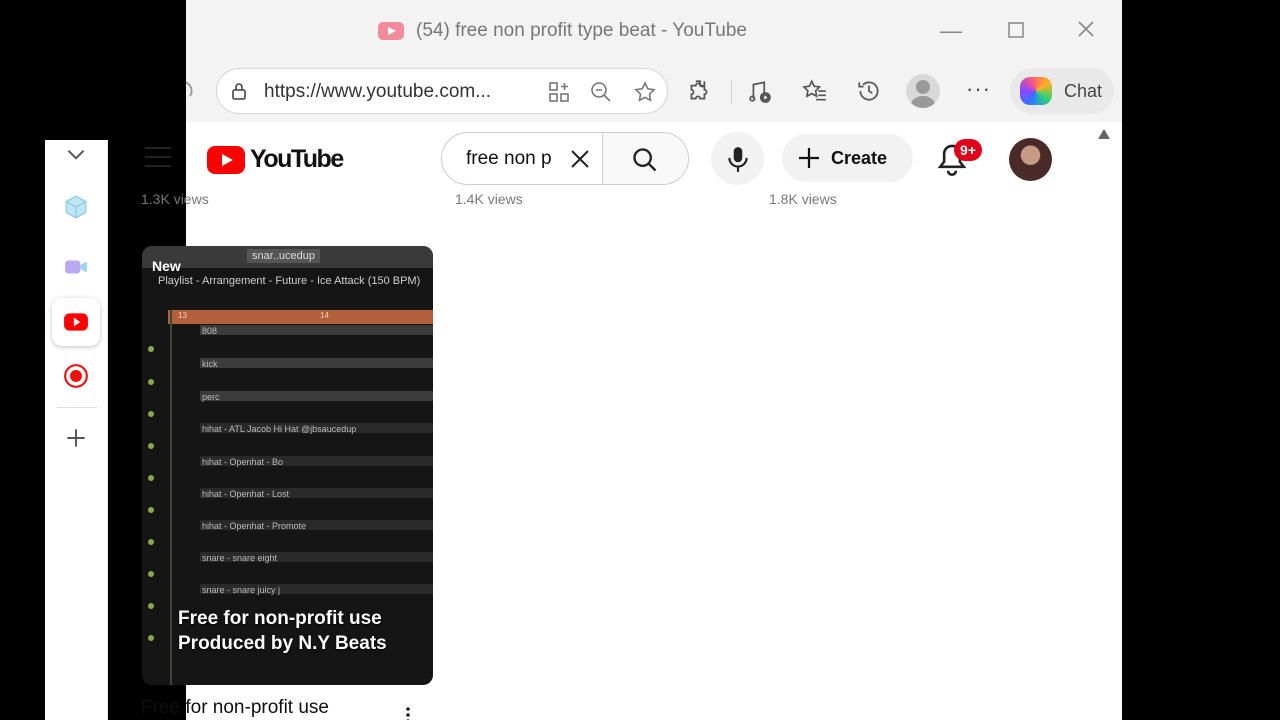  Describe the element at coordinates (869, 91) in the screenshot. I see `history-icon` at that location.